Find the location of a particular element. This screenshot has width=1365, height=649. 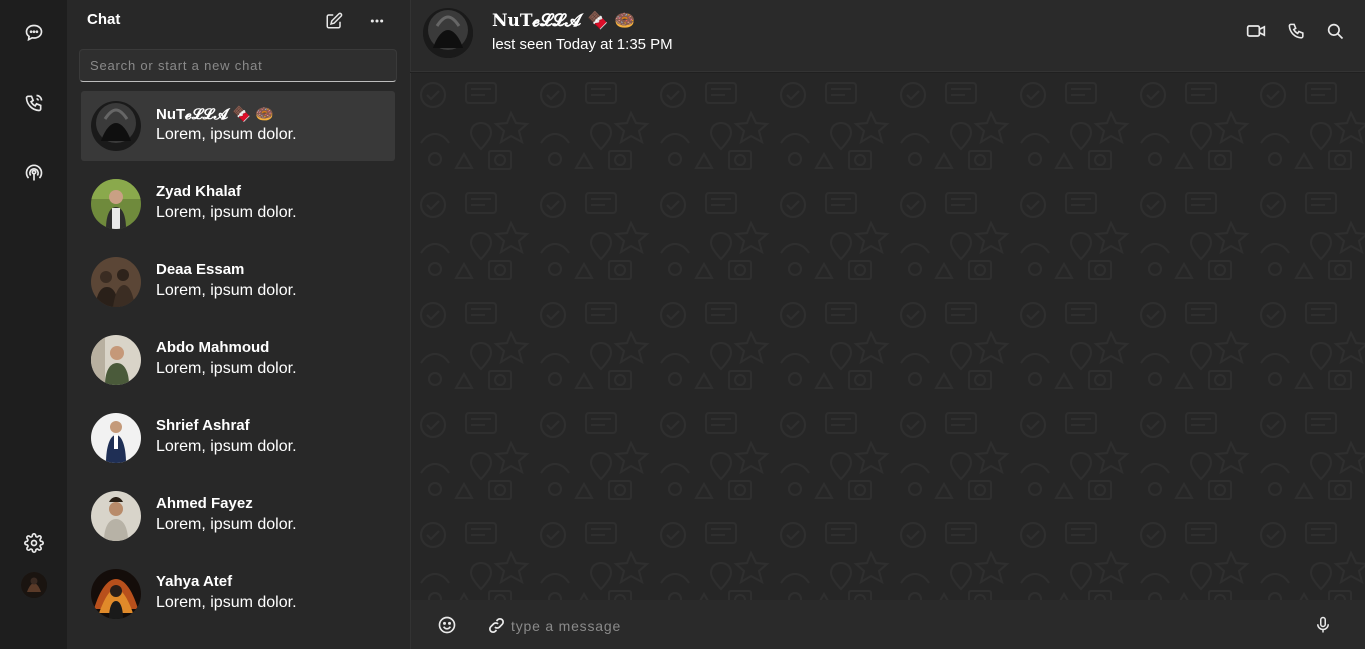

contact-name: Deaa Essam is located at coordinates (200, 269).